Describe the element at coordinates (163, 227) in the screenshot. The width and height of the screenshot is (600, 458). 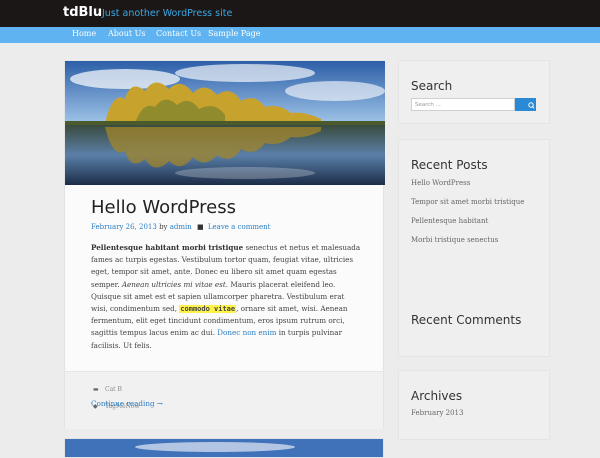
I see `post-by-label: by` at that location.